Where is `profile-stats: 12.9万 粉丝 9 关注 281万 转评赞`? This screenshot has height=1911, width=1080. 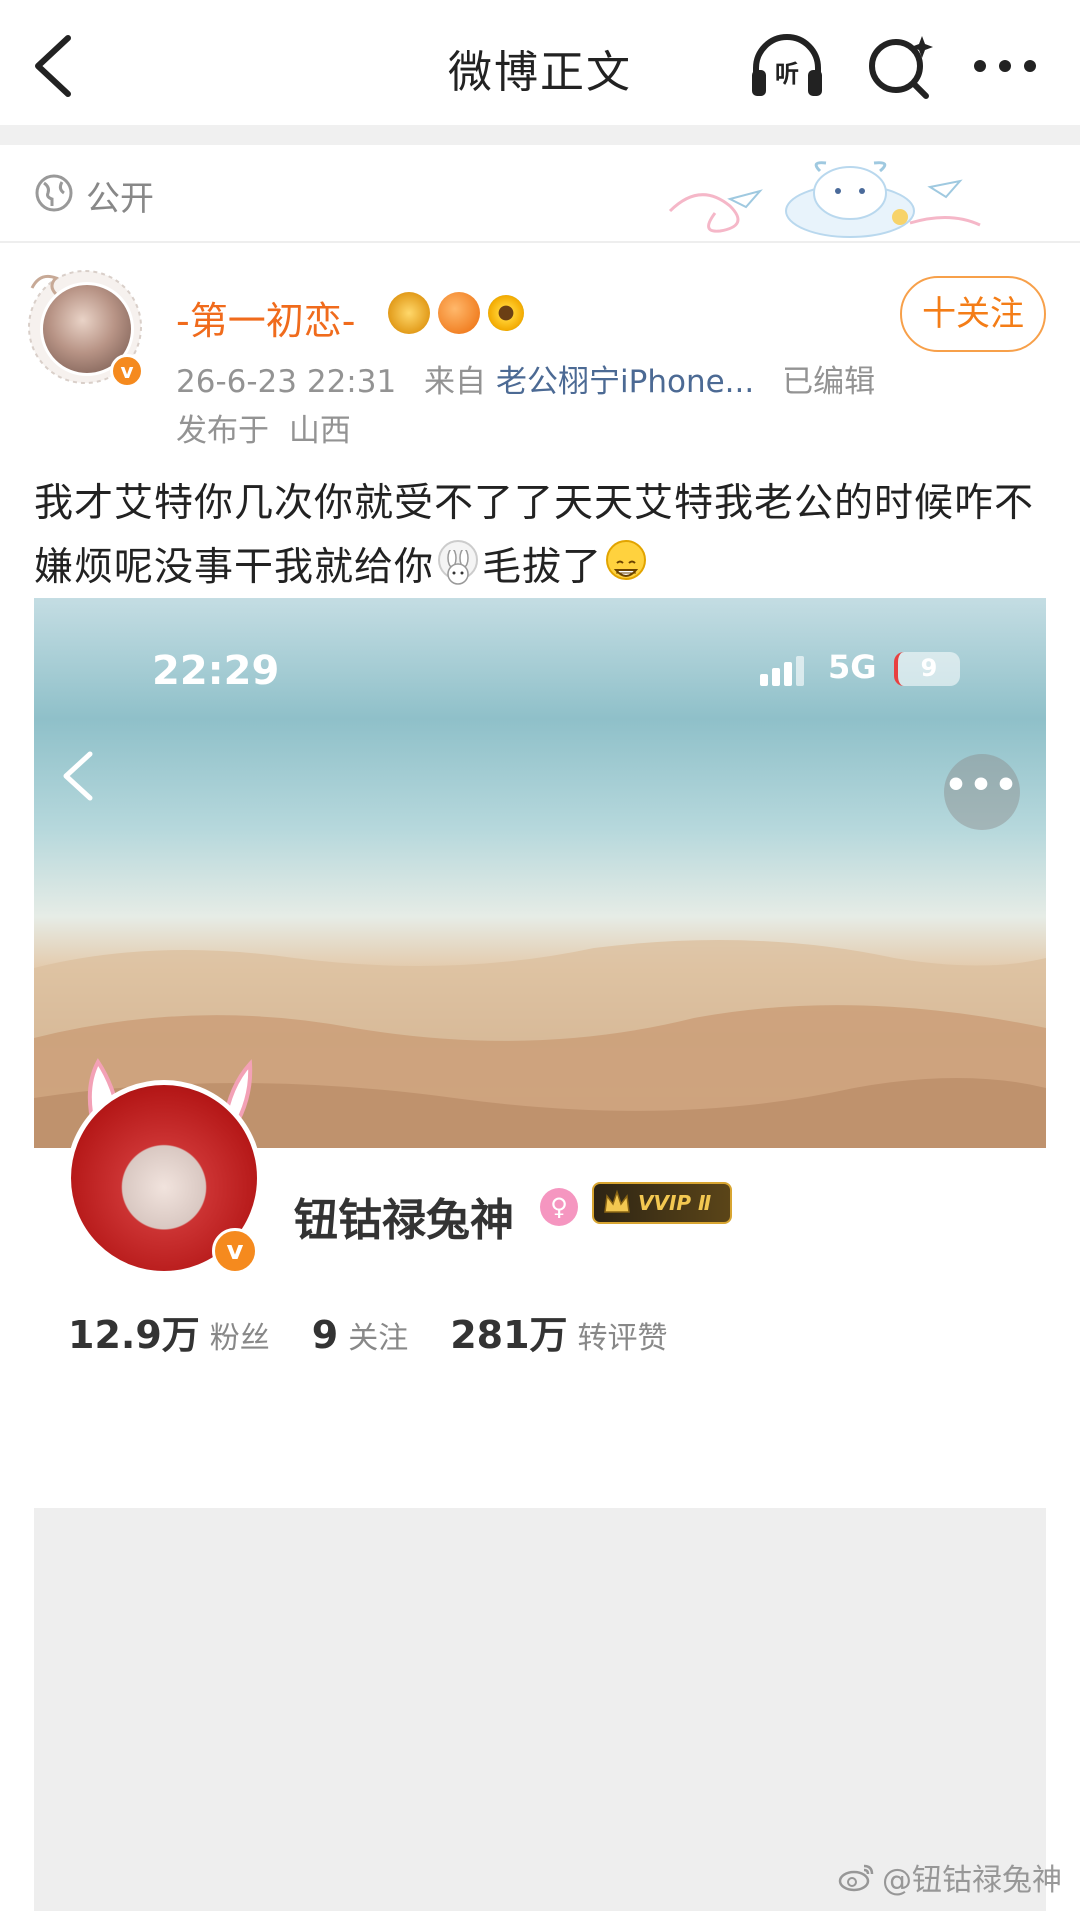
profile-stats: 12.9万 粉丝 9 关注 281万 转评赞 is located at coordinates (368, 1331).